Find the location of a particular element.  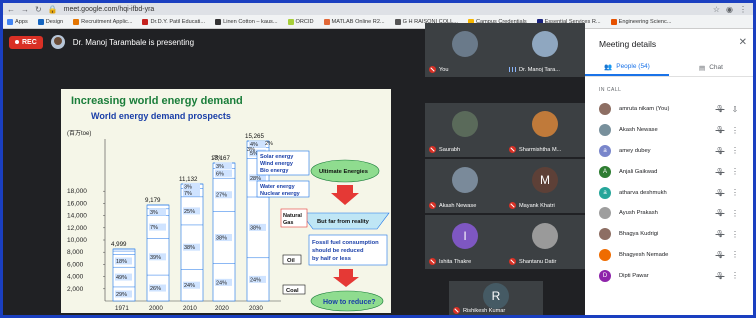

bar-total-label: 11,132 is located at coordinates (188, 179).